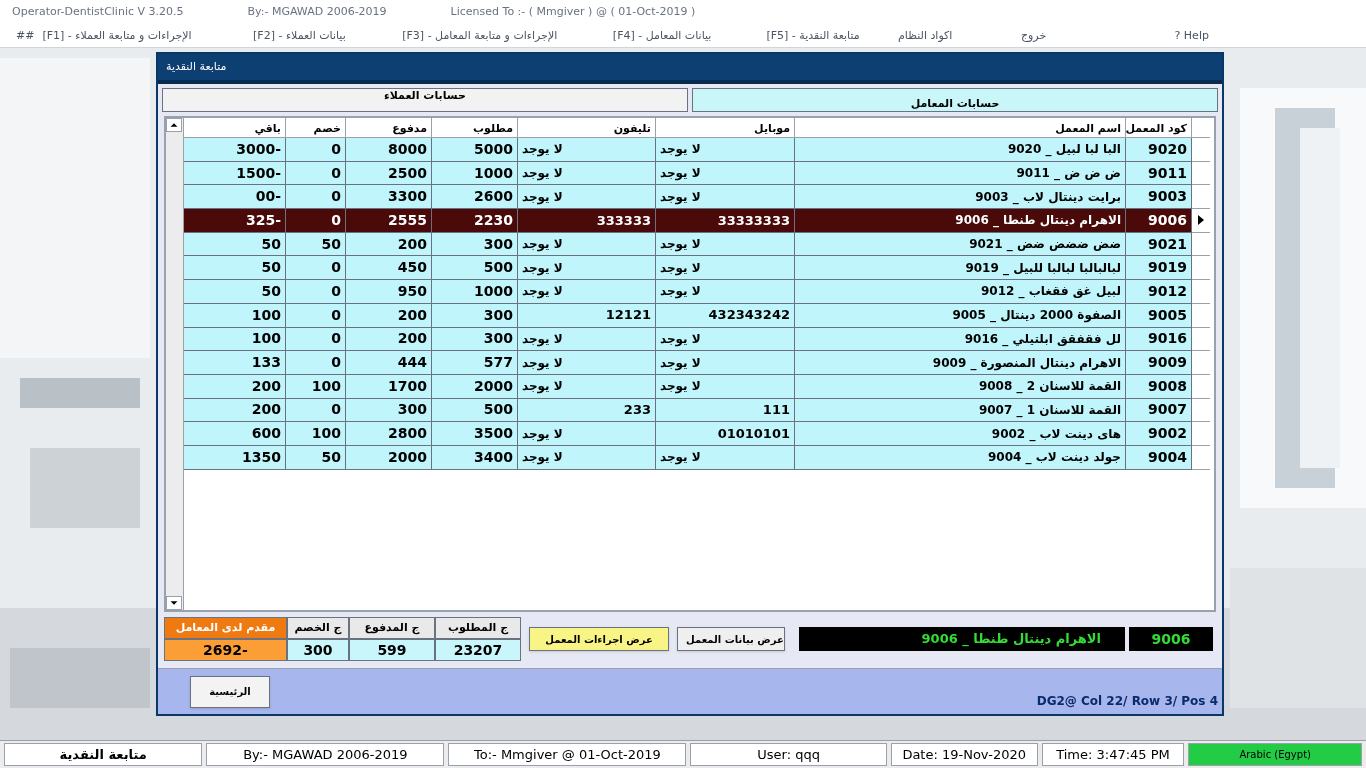 The image size is (1366, 768). Describe the element at coordinates (1127, 701) in the screenshot. I see `grid-position-text: DG2@ Col 22/ Row 3/ Pos 4` at that location.